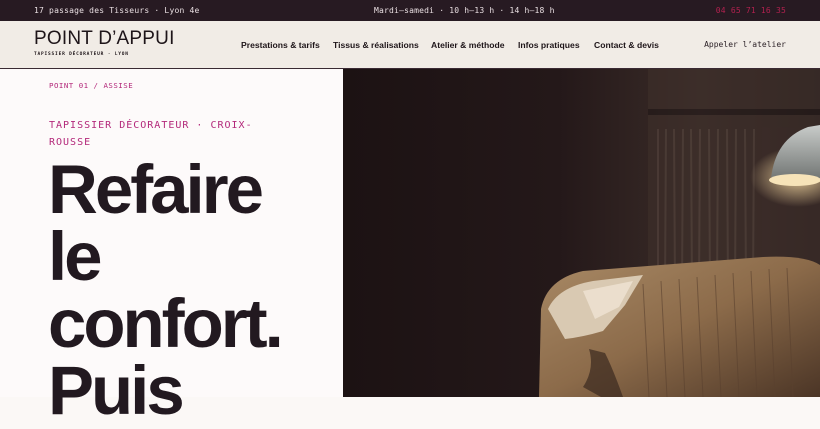  Describe the element at coordinates (151, 134) in the screenshot. I see `hero-kicker: TAPISSIER DÉCORATEUR · CROIX-ROUSSE` at that location.